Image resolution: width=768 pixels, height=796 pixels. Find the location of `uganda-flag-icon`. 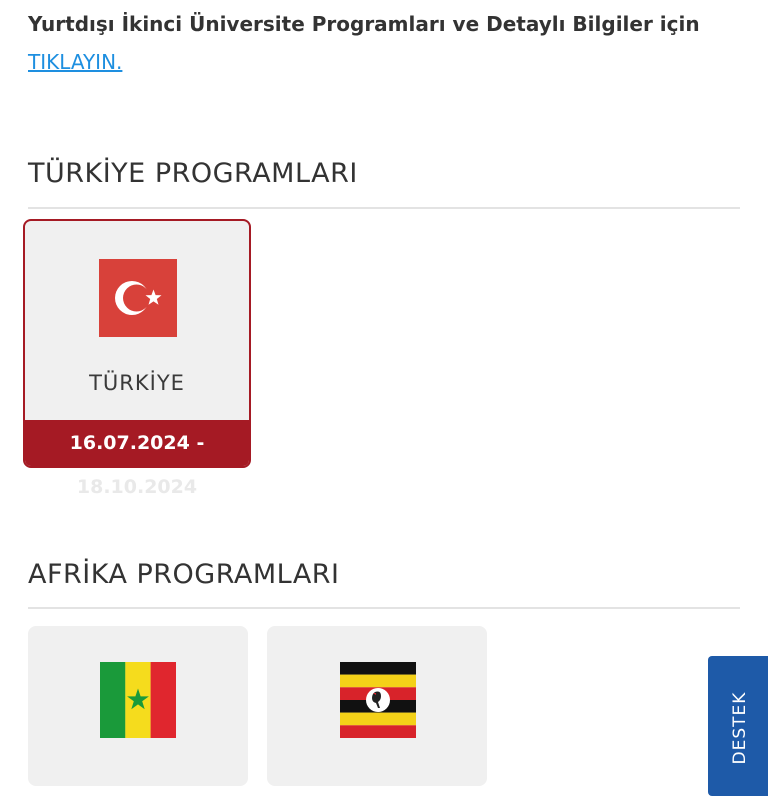

uganda-flag-icon is located at coordinates (378, 700).